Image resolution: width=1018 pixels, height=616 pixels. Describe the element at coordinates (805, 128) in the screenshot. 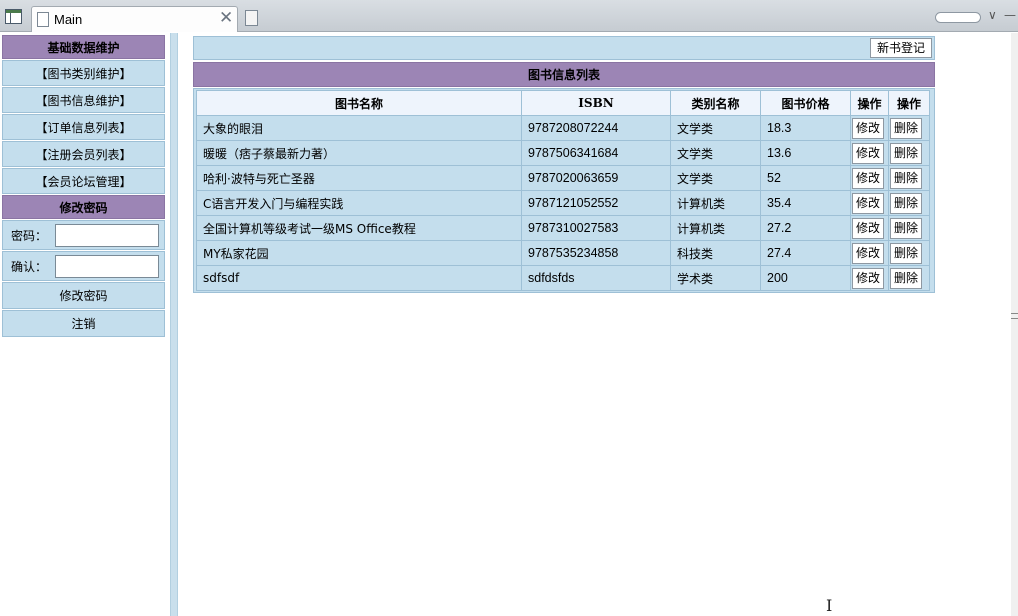

I see `price-cell: 18.3` at that location.